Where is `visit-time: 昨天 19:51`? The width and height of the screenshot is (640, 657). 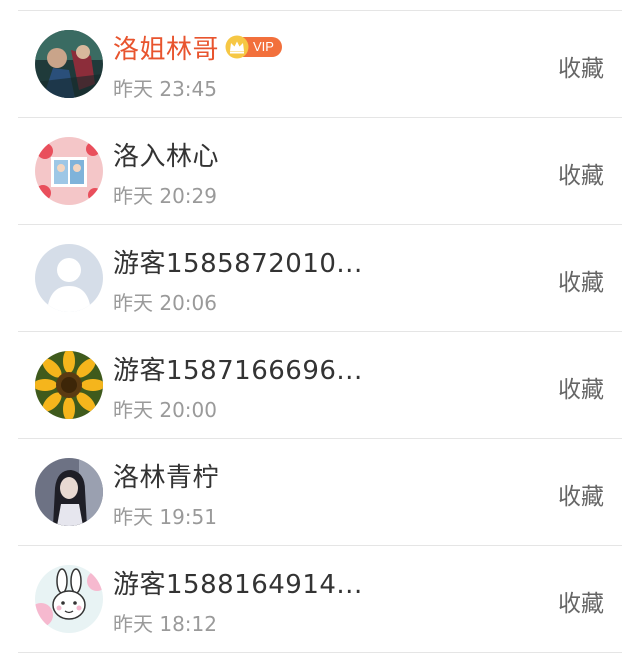 visit-time: 昨天 19:51 is located at coordinates (165, 517).